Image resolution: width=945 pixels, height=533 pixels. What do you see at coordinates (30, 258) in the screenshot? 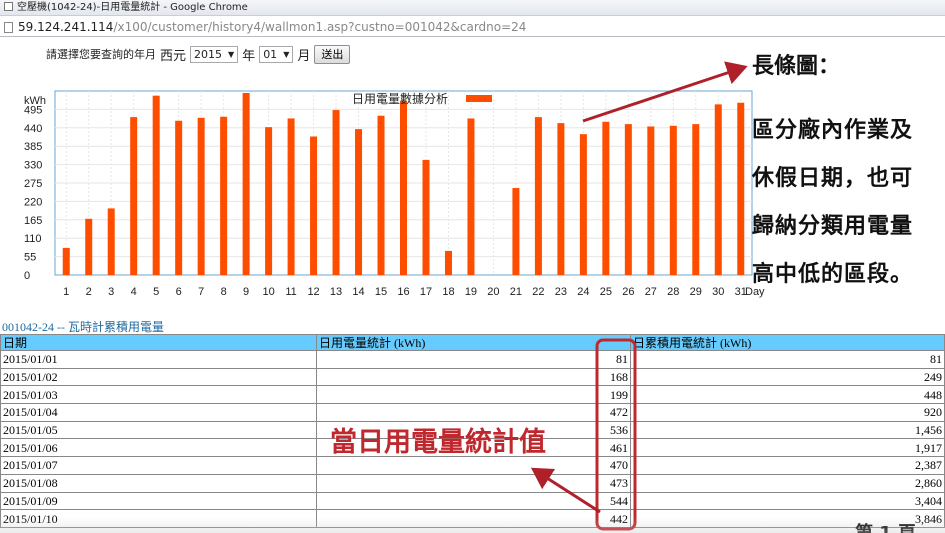
I see `y-tick-label: 55` at bounding box center [30, 258].